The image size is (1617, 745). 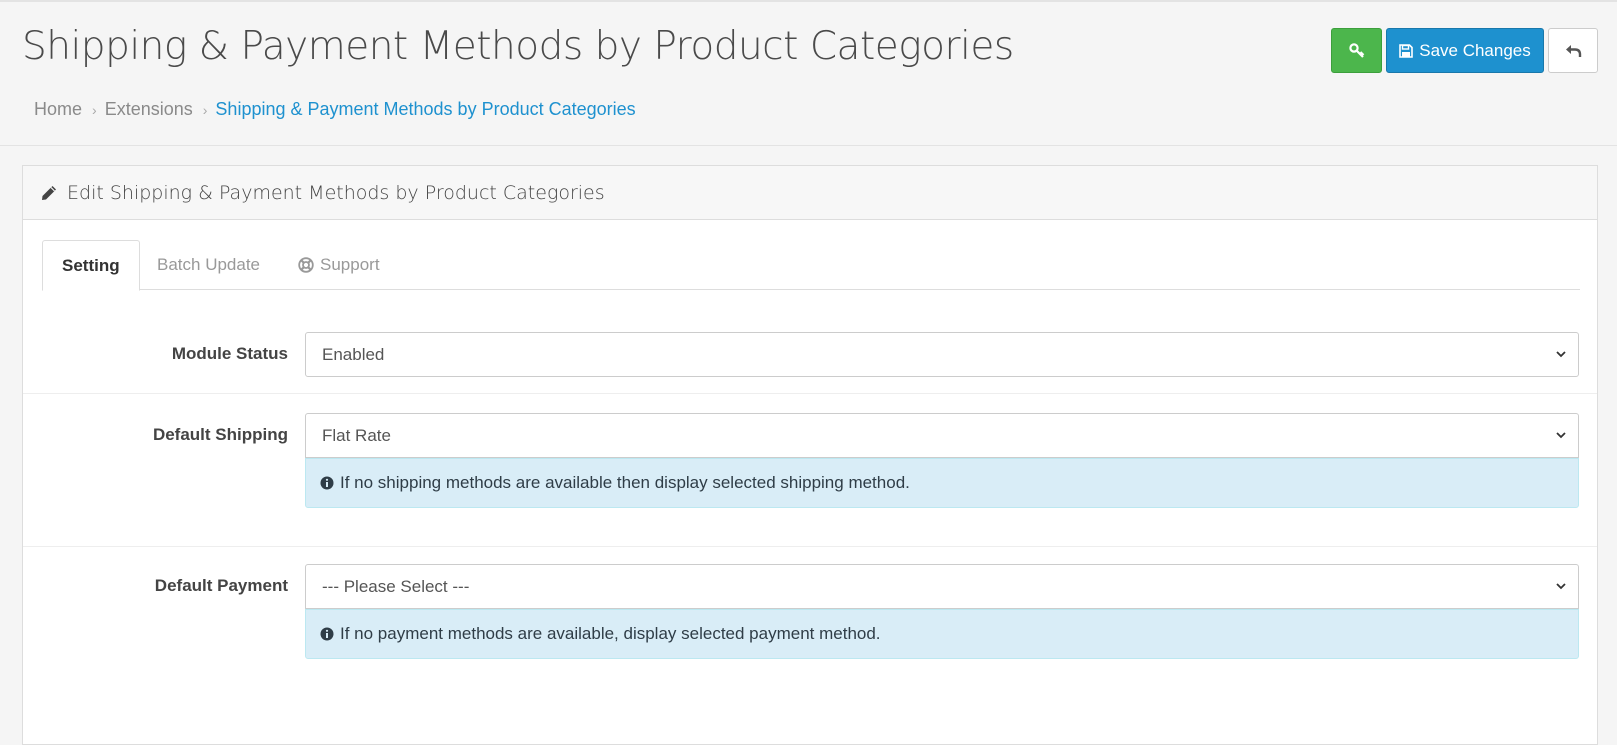 What do you see at coordinates (1406, 50) in the screenshot?
I see `floppy-disk-icon` at bounding box center [1406, 50].